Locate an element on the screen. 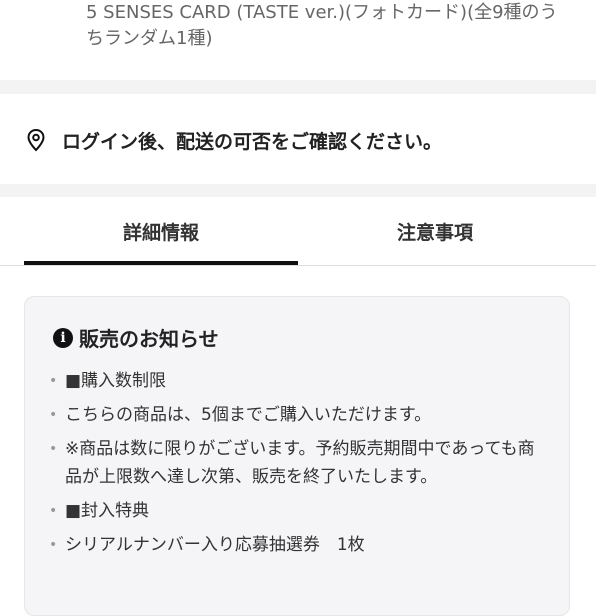 The width and height of the screenshot is (596, 616). tab-details: 詳細情報 is located at coordinates (161, 231).